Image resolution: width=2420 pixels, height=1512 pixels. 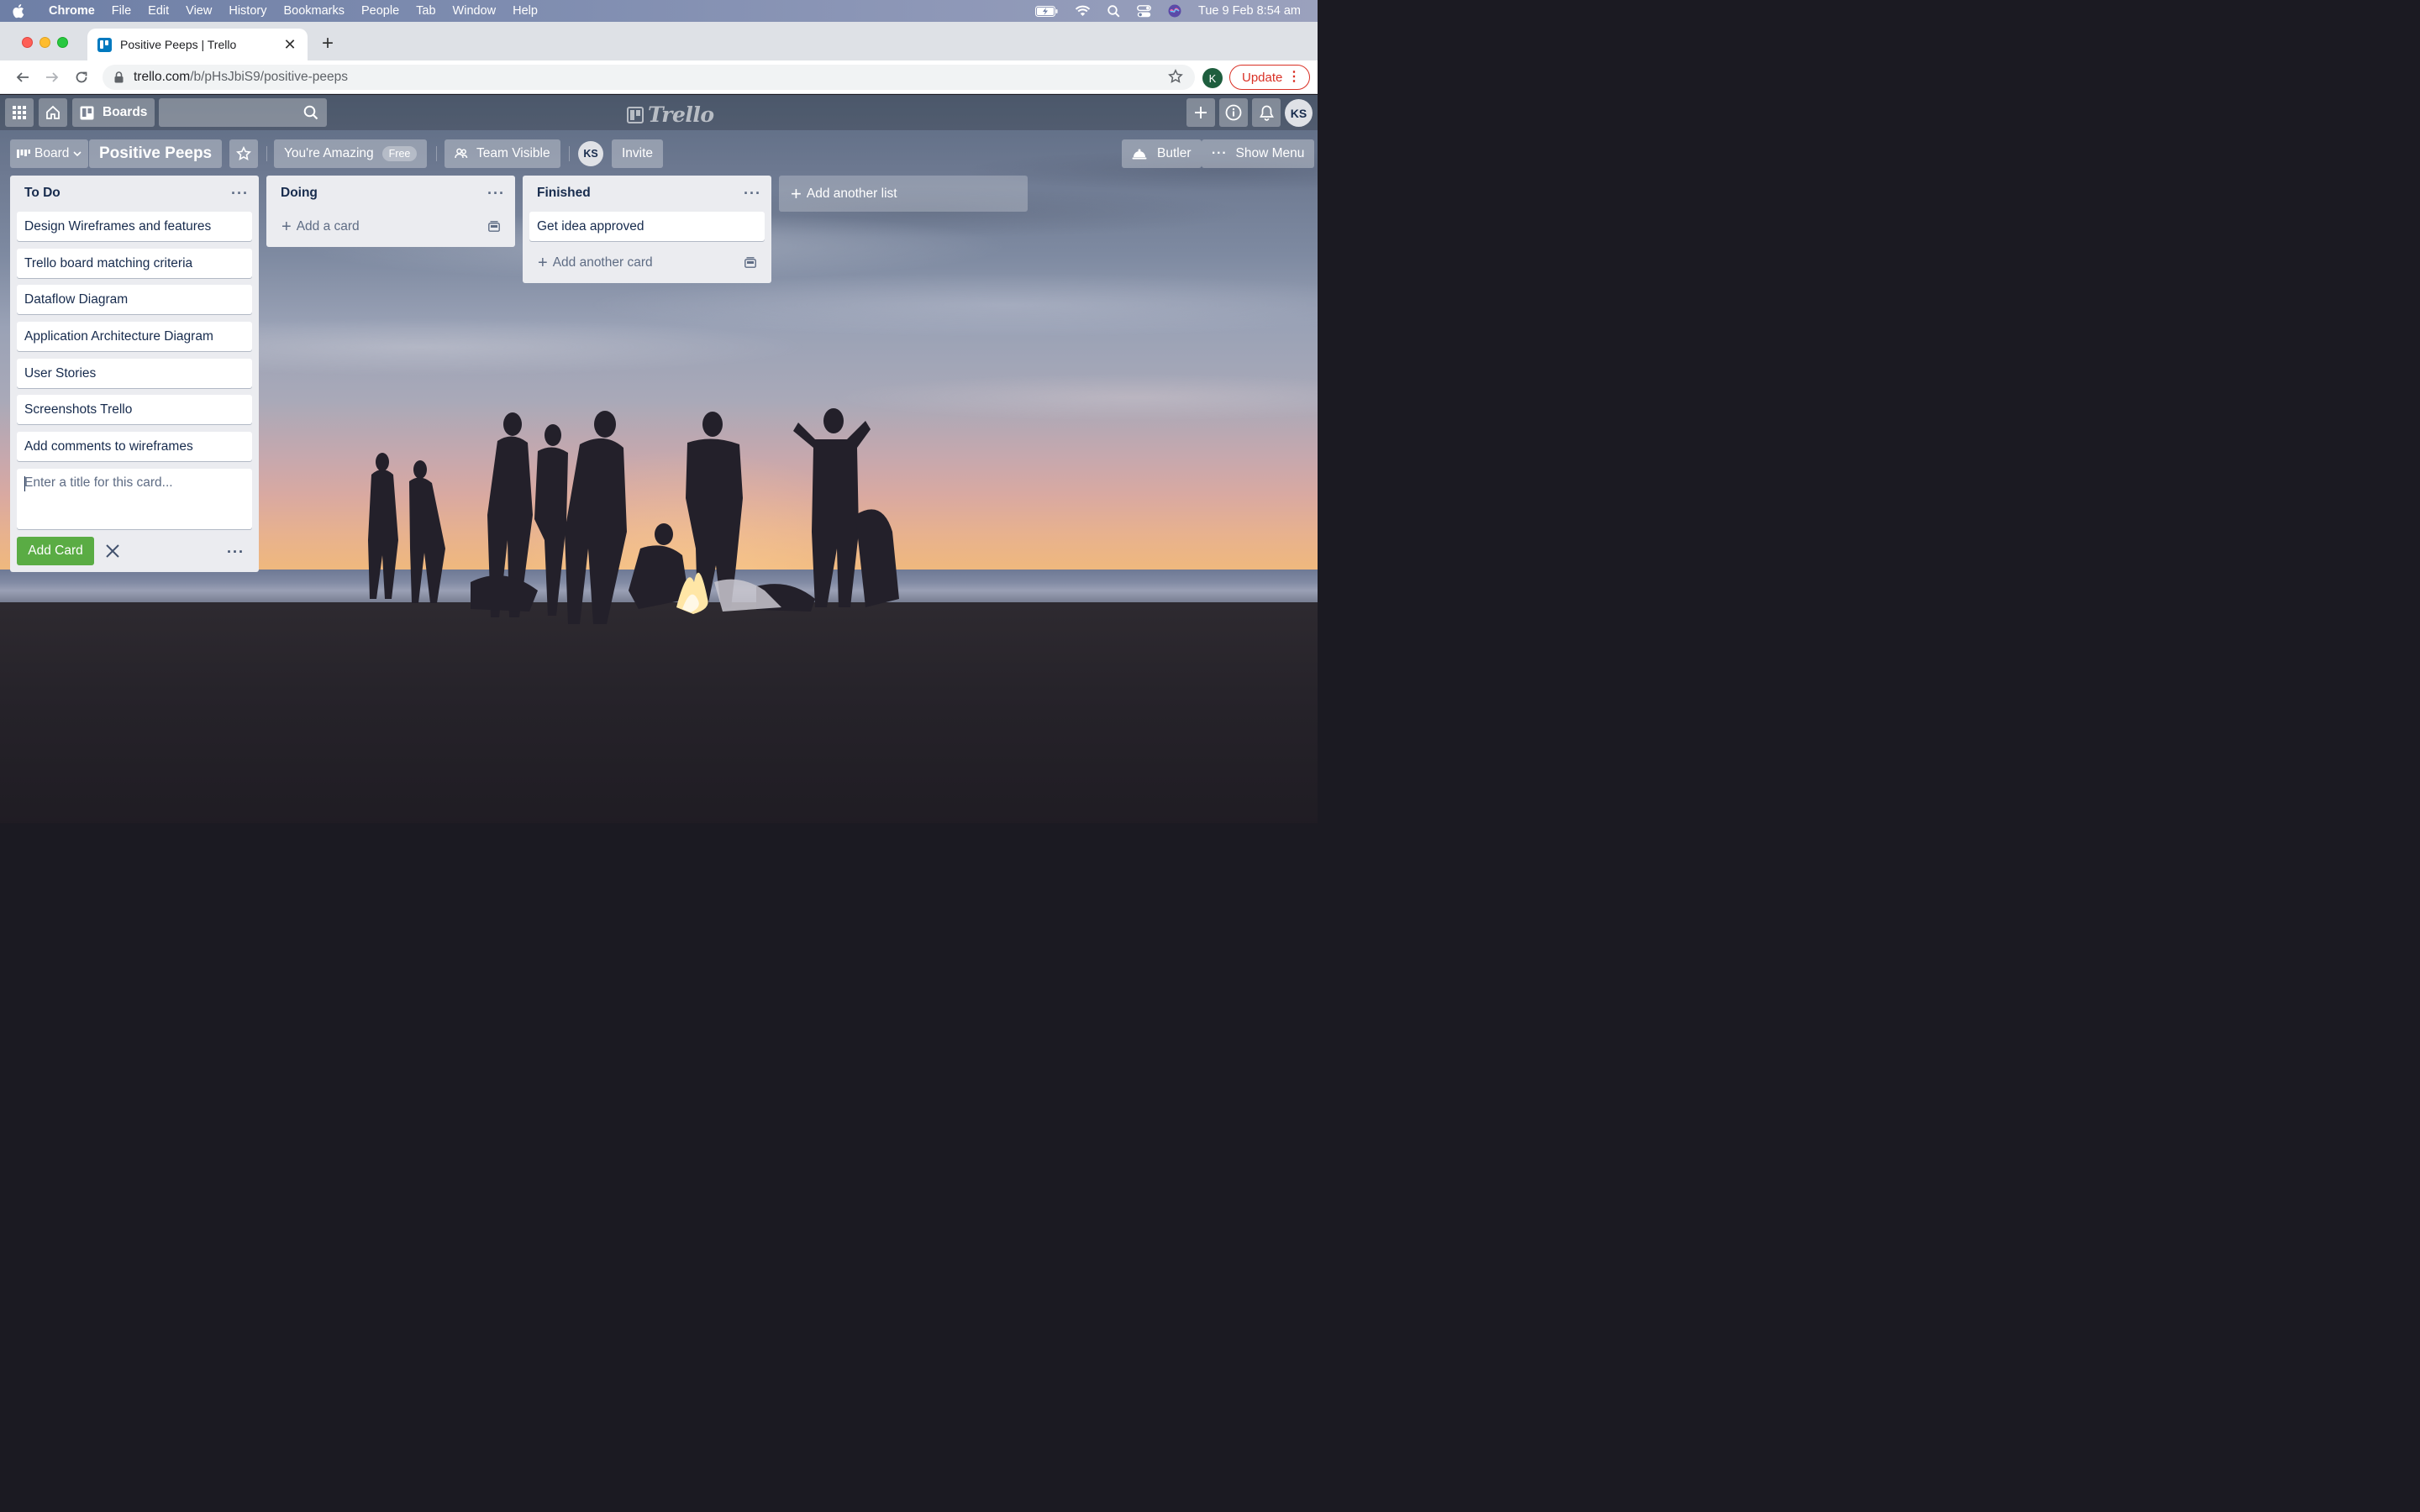 What do you see at coordinates (569, 153) in the screenshot?
I see `header-divider` at bounding box center [569, 153].